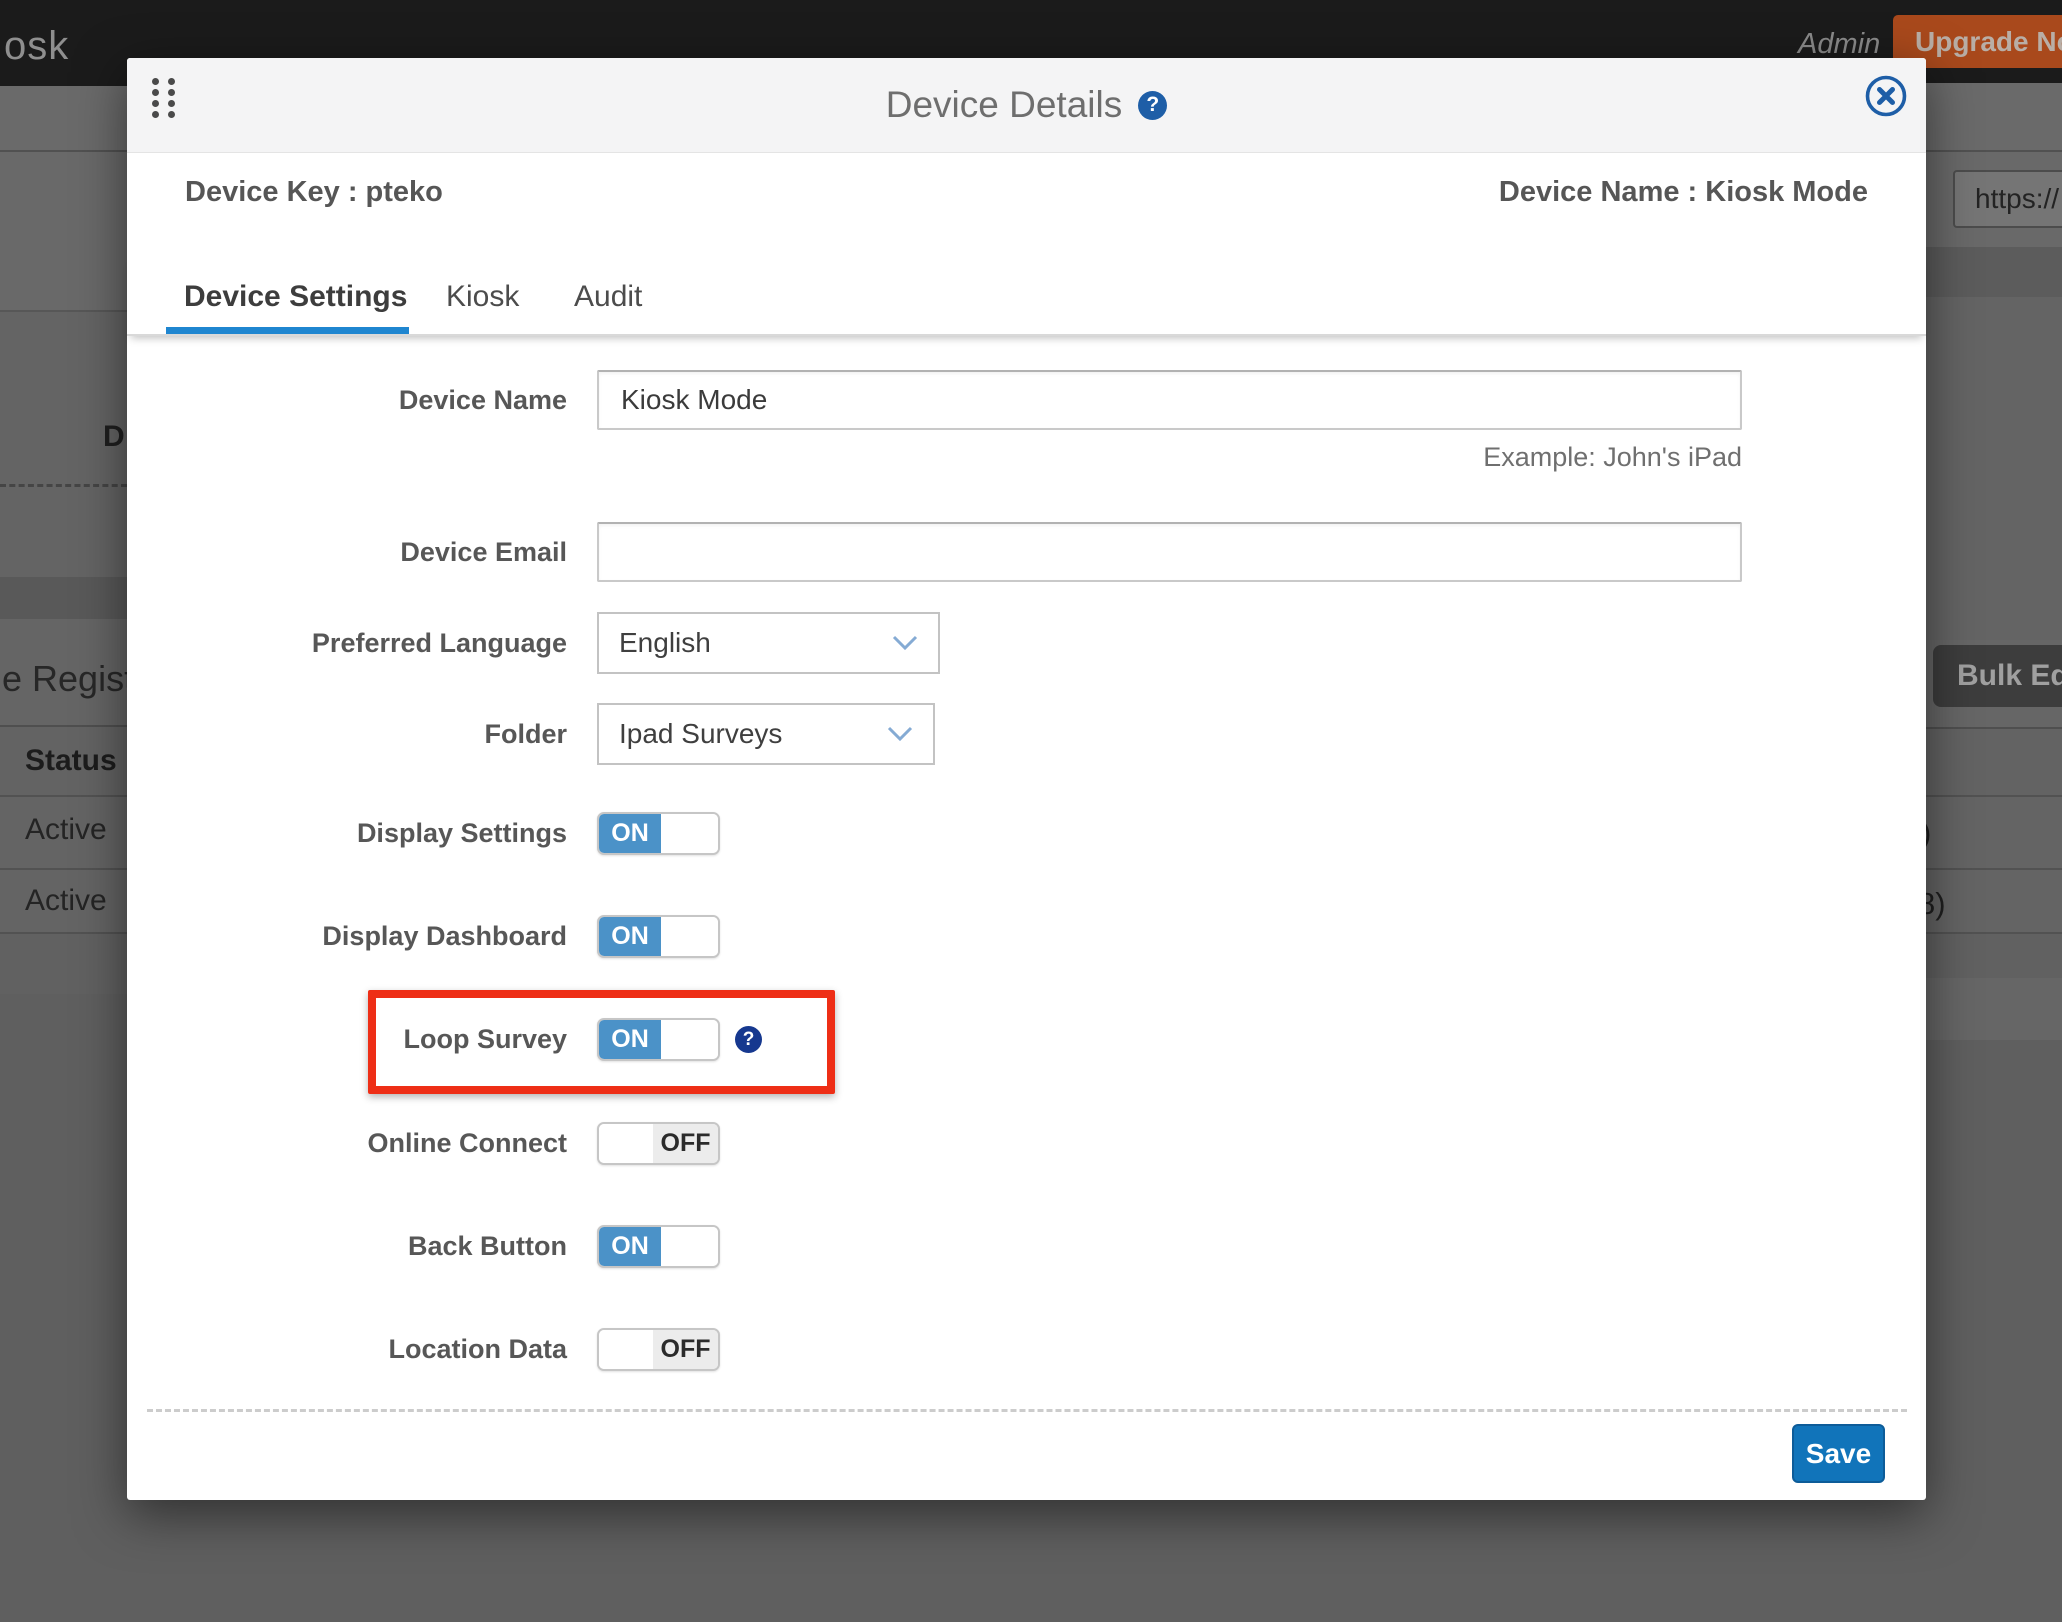  I want to click on display-dashboard-label: Display Dashboard, so click(444, 936).